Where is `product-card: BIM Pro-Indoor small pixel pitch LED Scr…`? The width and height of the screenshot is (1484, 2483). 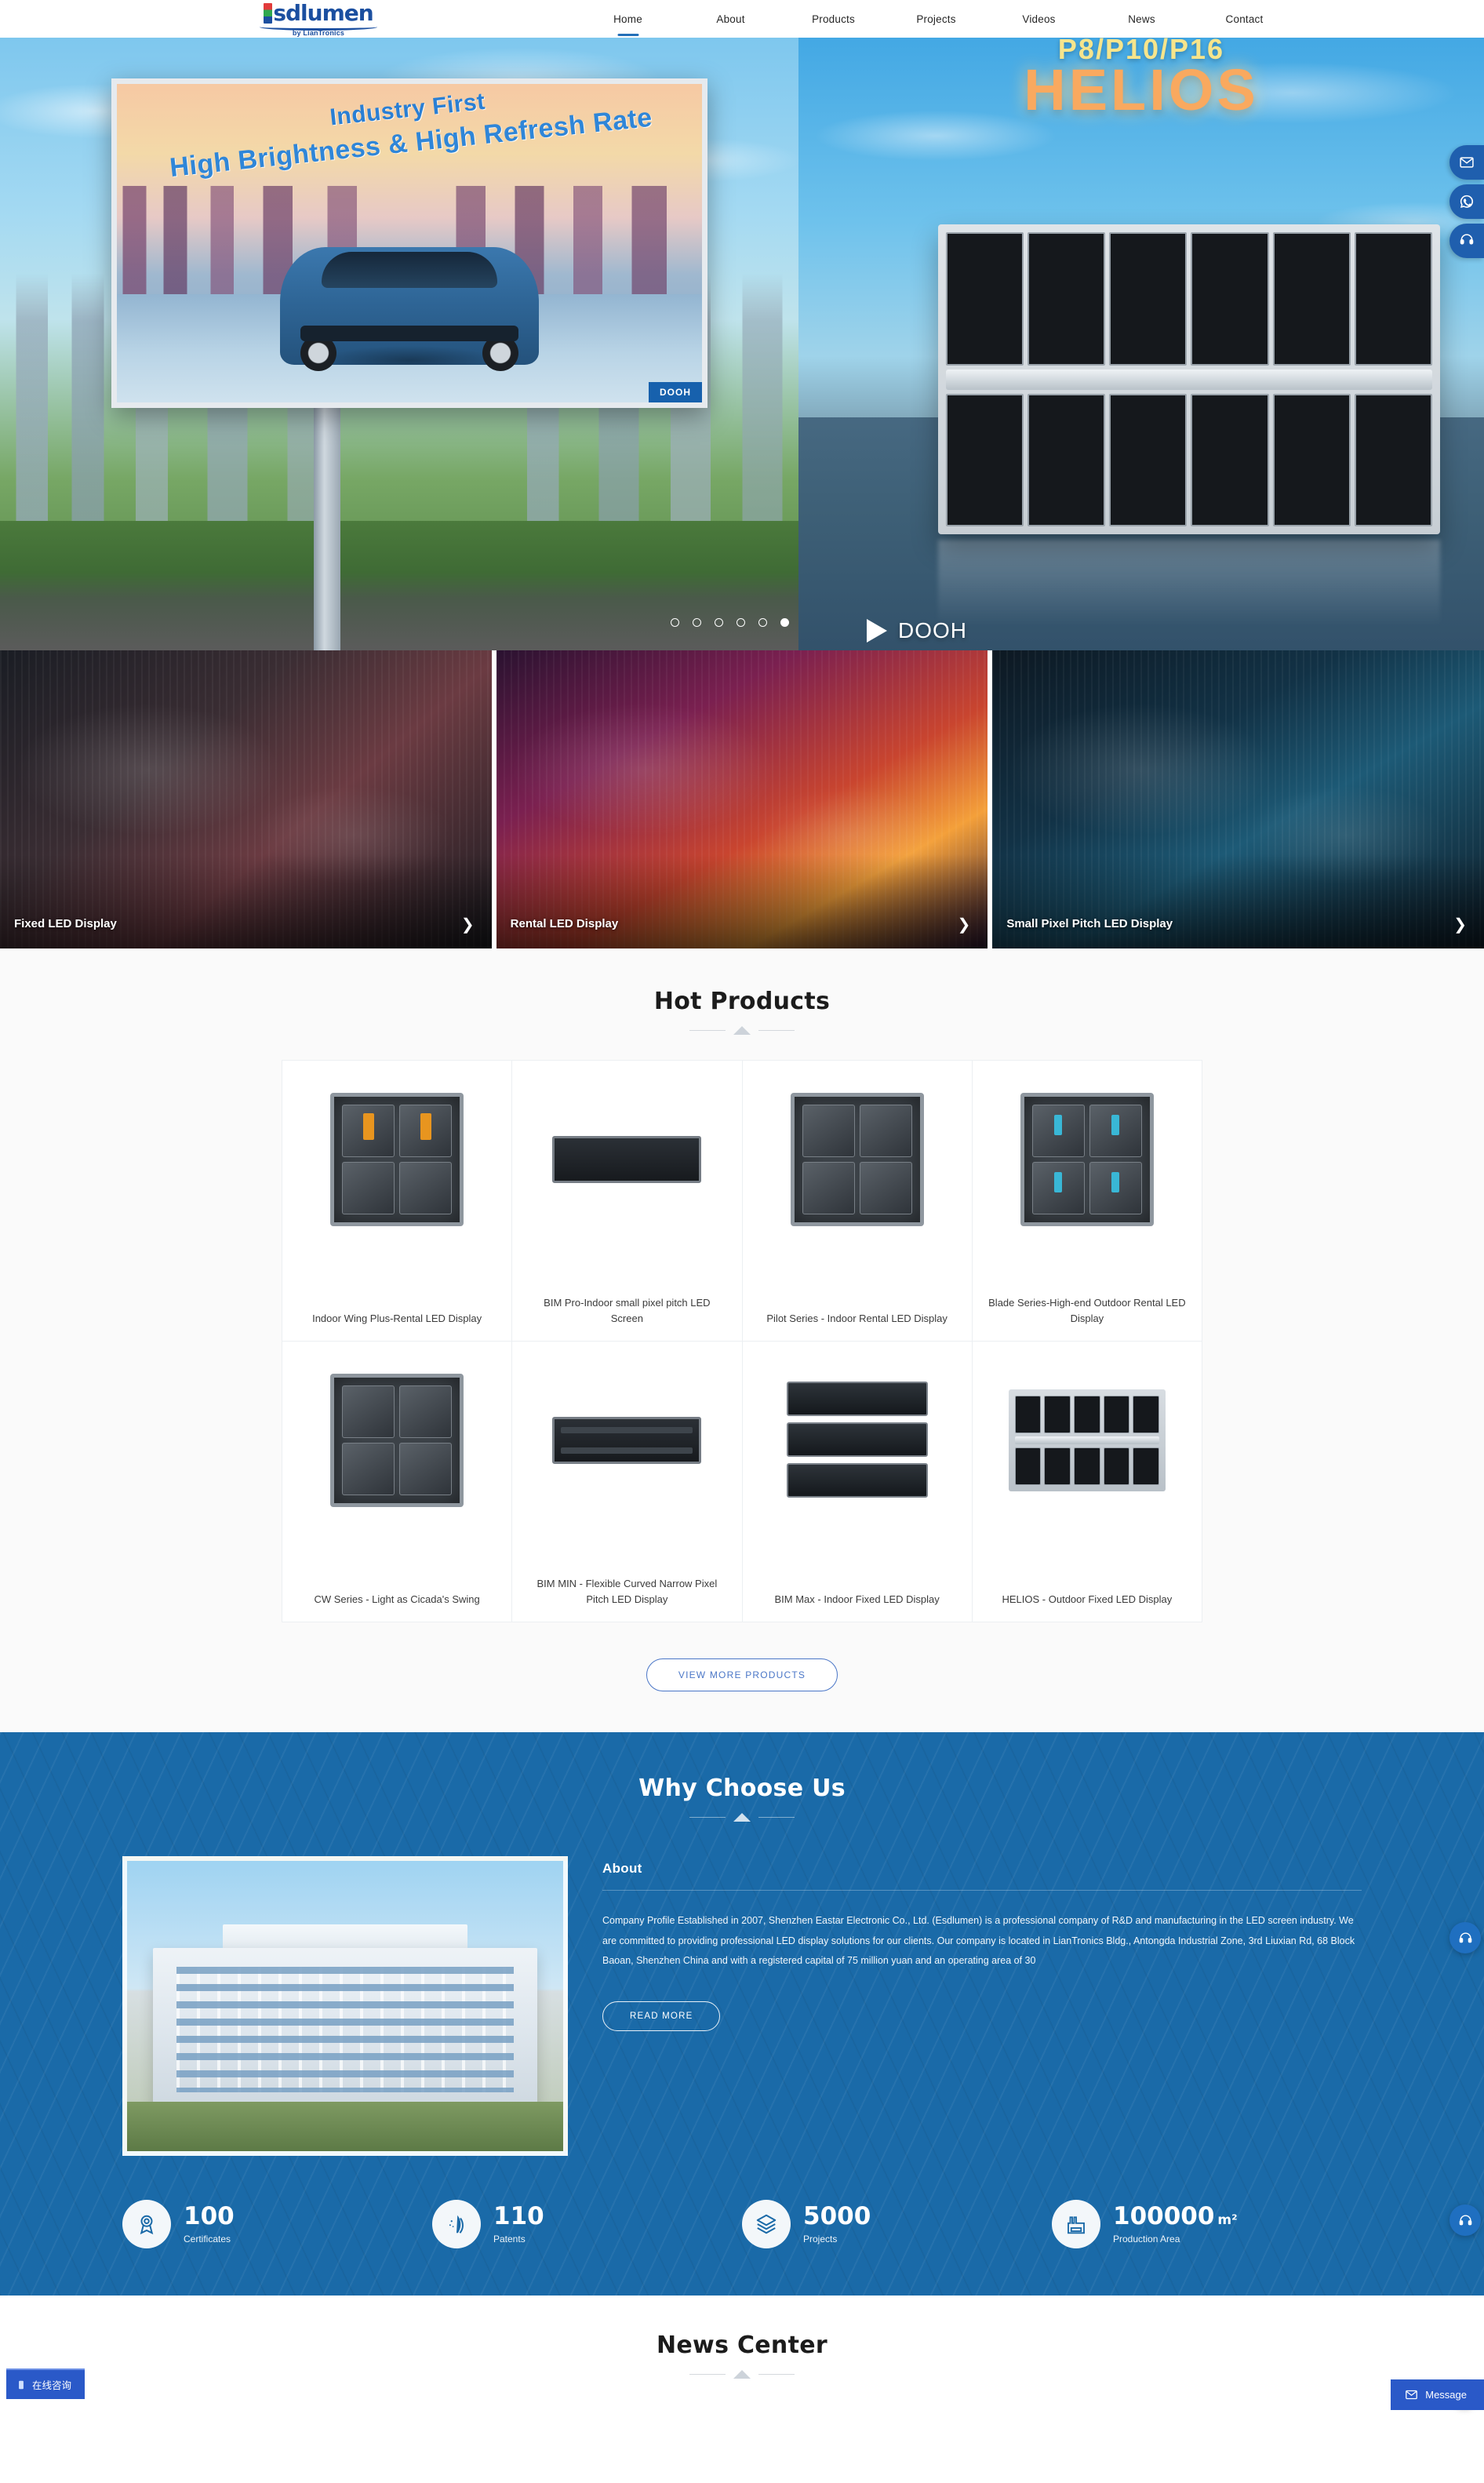
product-card: BIM Pro-Indoor small pixel pitch LED Scr… is located at coordinates (627, 1201).